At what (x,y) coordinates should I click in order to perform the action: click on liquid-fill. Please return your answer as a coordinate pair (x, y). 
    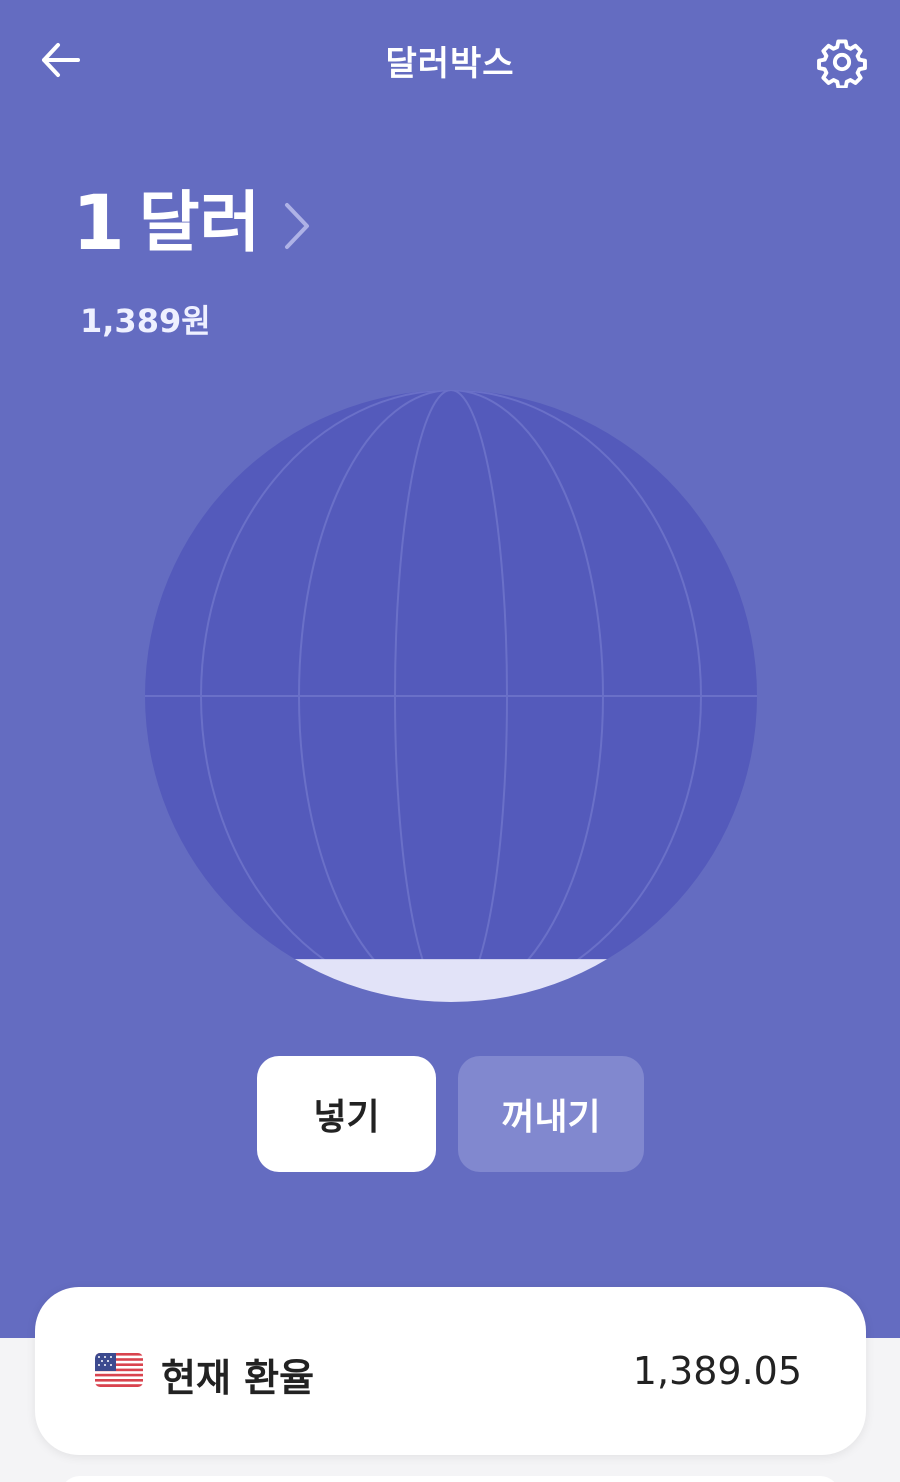
    Looking at the image, I should click on (451, 980).